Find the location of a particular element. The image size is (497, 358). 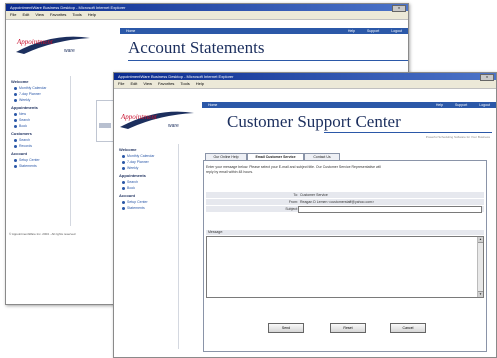

send-button: Send is located at coordinates (286, 328).